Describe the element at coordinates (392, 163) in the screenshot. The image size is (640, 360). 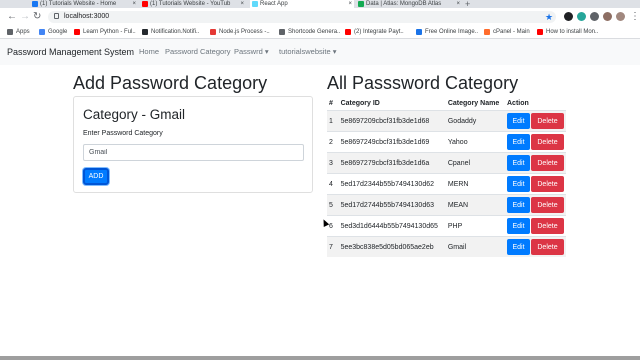
I see `category-id-cell: 5e8697279cbcf31fb3de1d6a` at that location.